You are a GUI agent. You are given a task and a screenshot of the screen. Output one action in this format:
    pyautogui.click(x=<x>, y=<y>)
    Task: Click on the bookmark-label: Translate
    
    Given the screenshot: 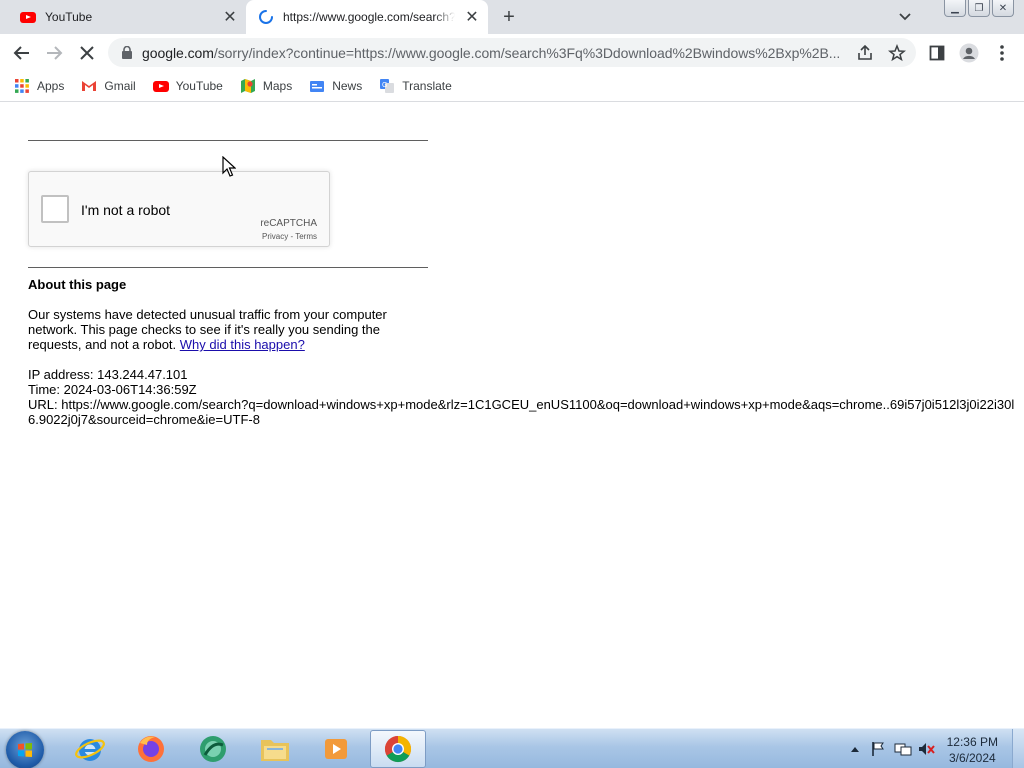 What is the action you would take?
    pyautogui.click(x=427, y=86)
    